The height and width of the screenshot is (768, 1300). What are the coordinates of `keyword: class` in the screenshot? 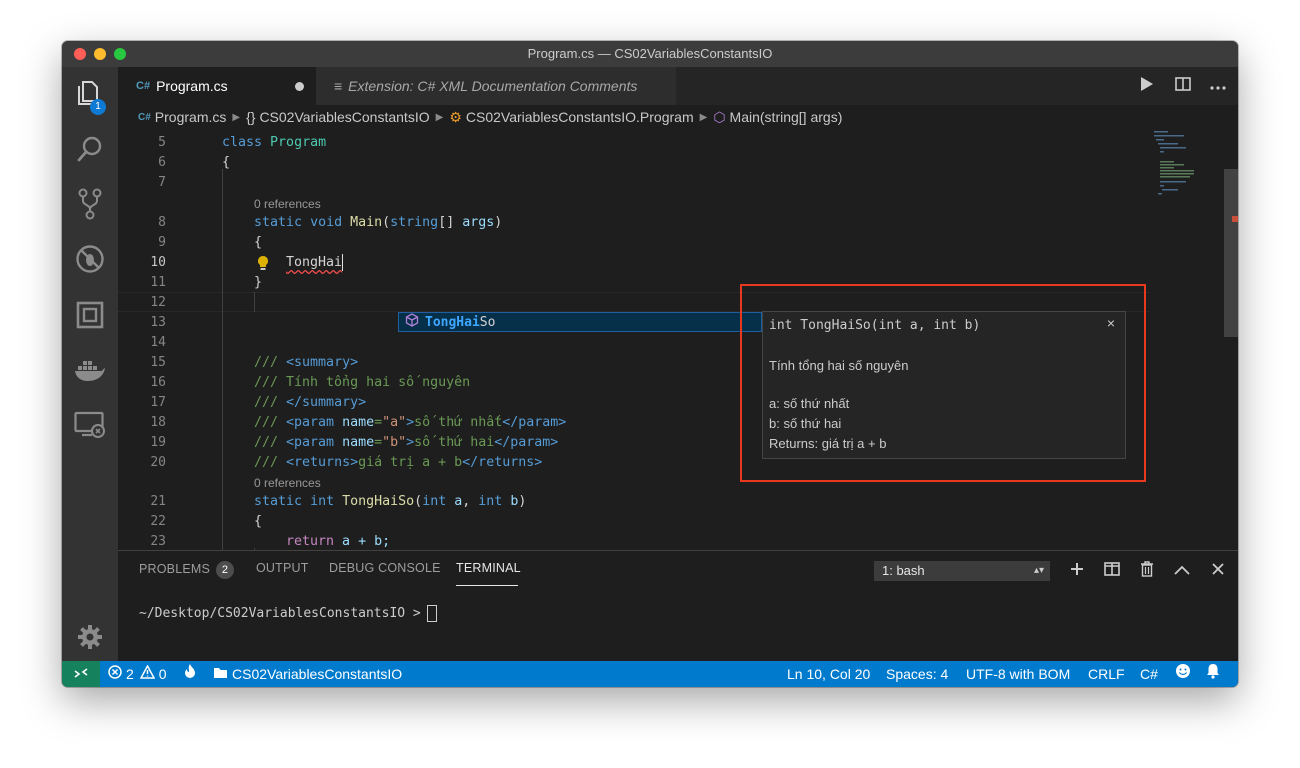 It's located at (242, 142).